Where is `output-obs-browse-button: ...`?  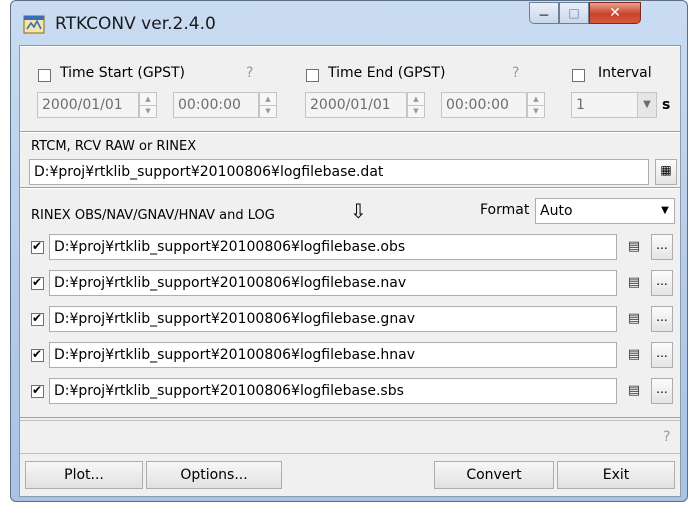
output-obs-browse-button: ... is located at coordinates (662, 247).